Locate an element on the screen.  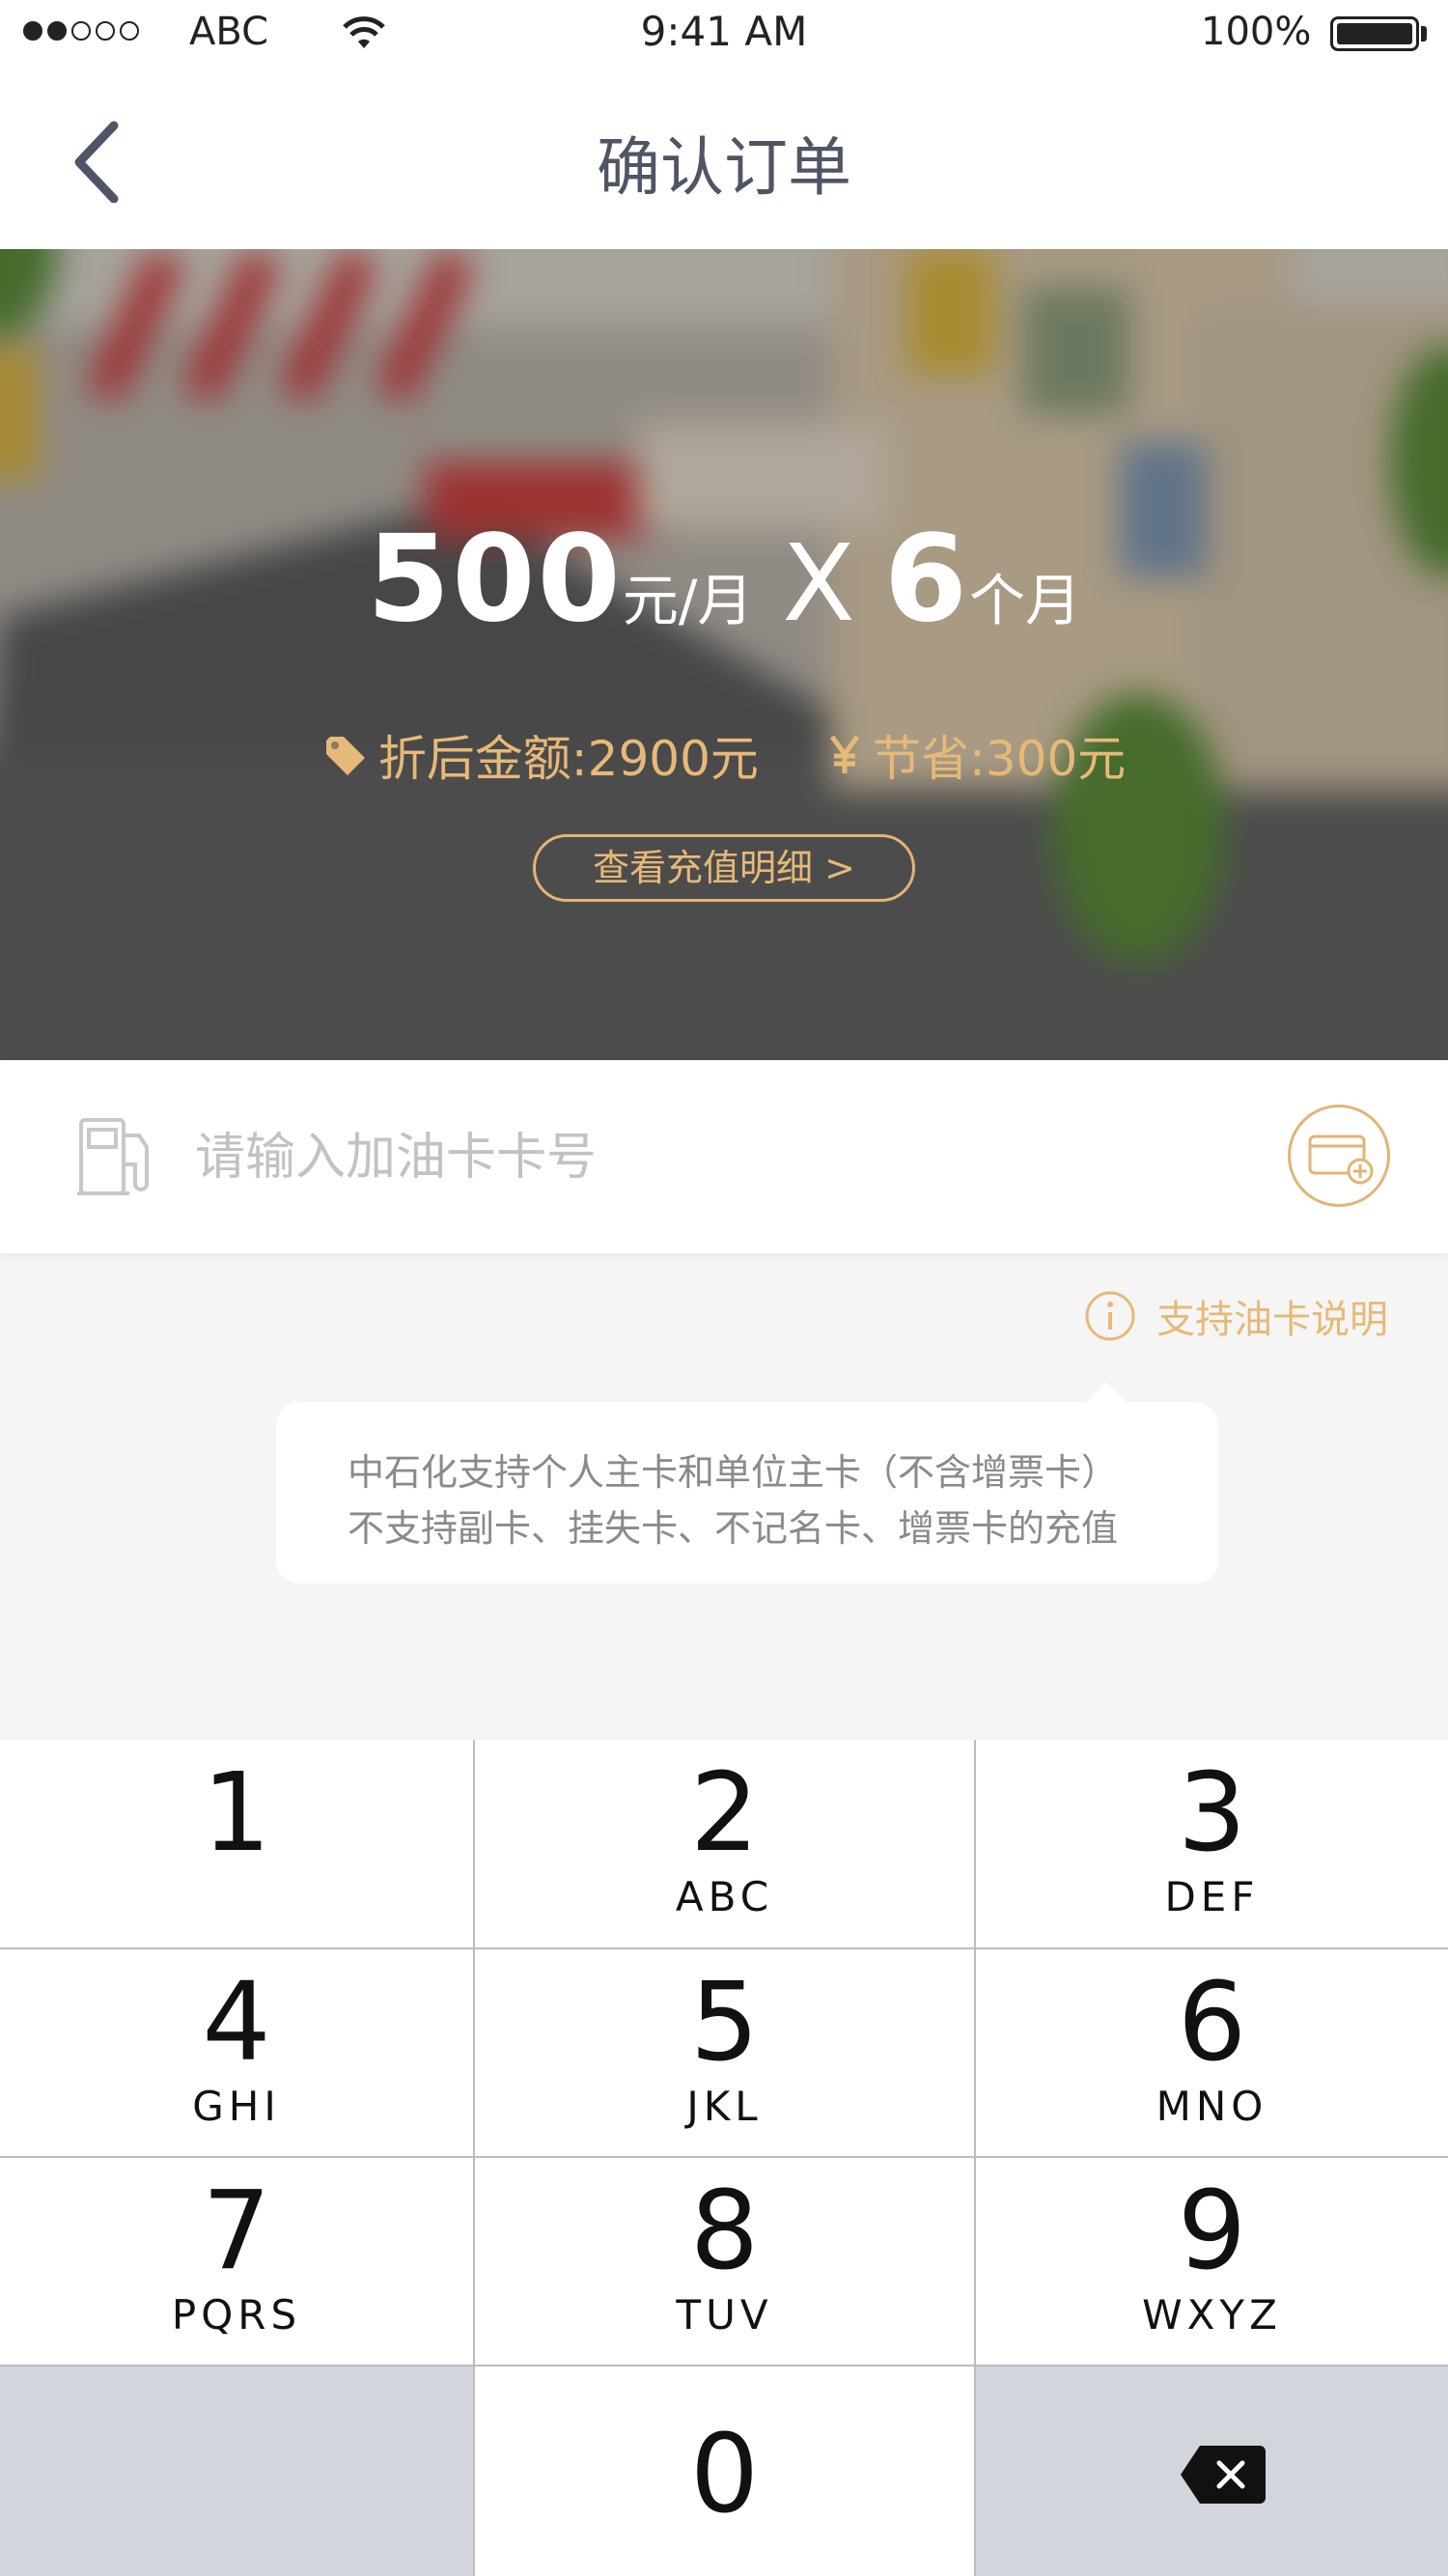
key-letters: DEF is located at coordinates (1212, 1897).